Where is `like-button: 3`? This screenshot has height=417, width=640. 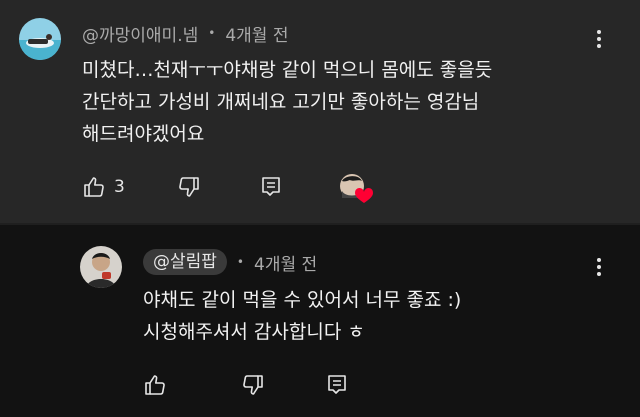
like-button: 3 is located at coordinates (103, 187).